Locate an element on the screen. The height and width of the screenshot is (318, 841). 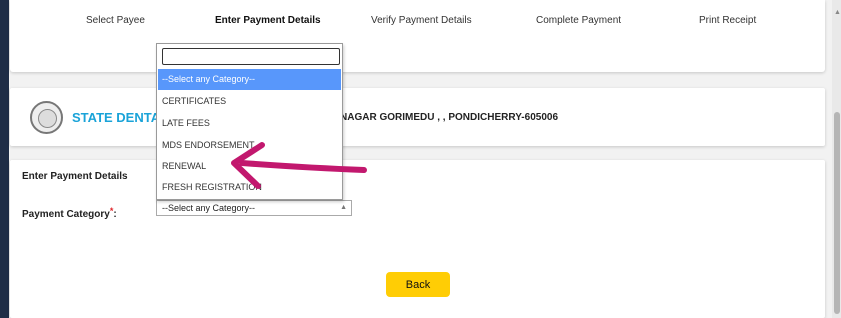
step-complete-payment: Complete Payment is located at coordinates (578, 20).